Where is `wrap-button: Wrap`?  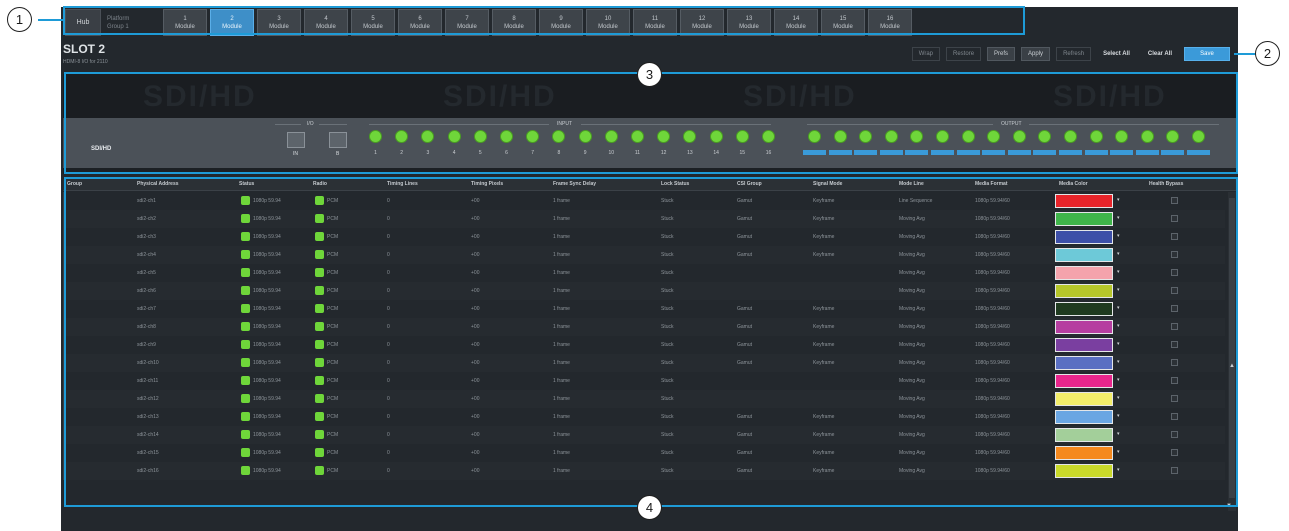 wrap-button: Wrap is located at coordinates (926, 54).